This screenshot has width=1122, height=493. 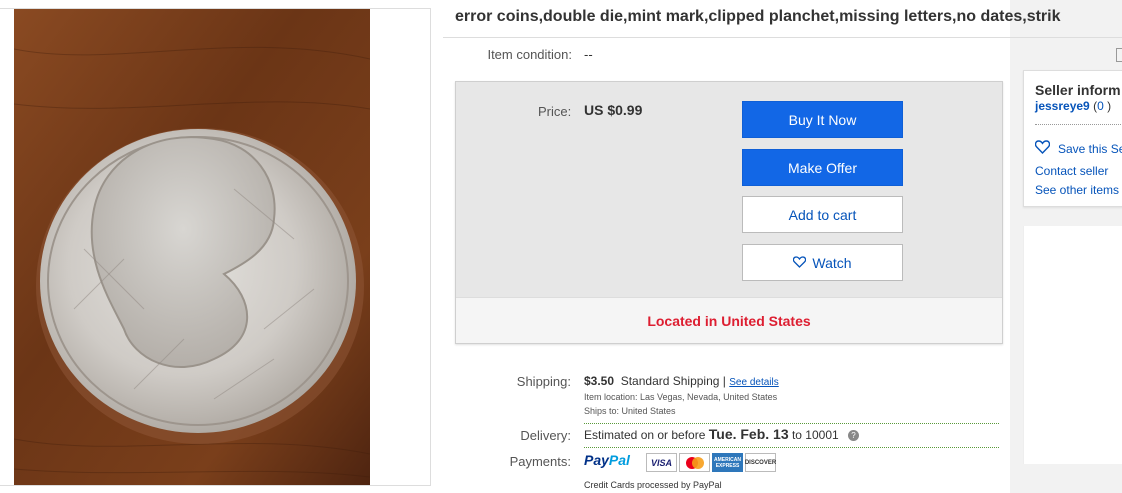 What do you see at coordinates (791, 447) in the screenshot?
I see `delivery-divider-bottom` at bounding box center [791, 447].